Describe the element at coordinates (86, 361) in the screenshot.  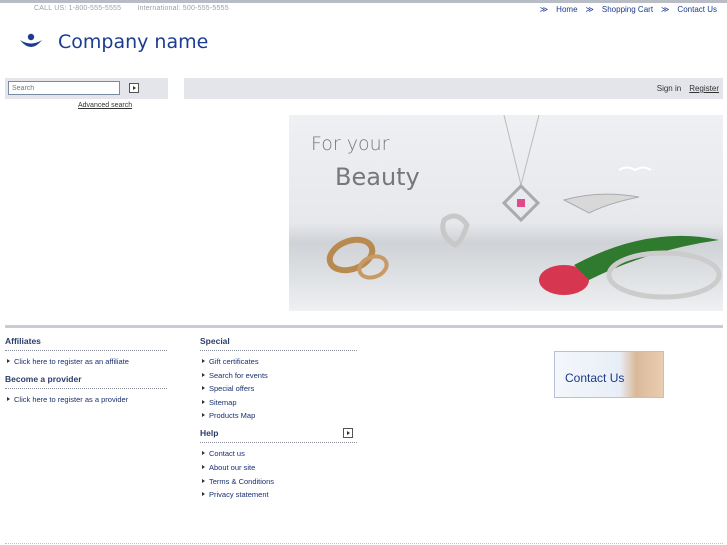
I see `affiliate-register-link: Click here to register as an affiliate` at that location.